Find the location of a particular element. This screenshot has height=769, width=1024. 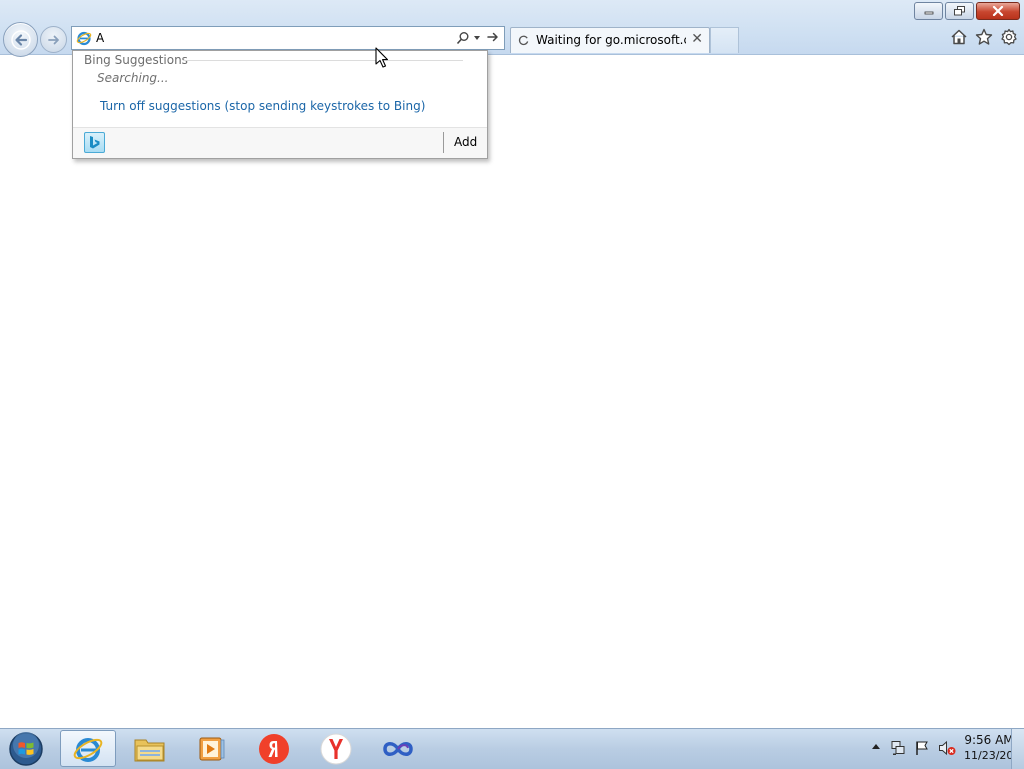

close-button is located at coordinates (998, 11).